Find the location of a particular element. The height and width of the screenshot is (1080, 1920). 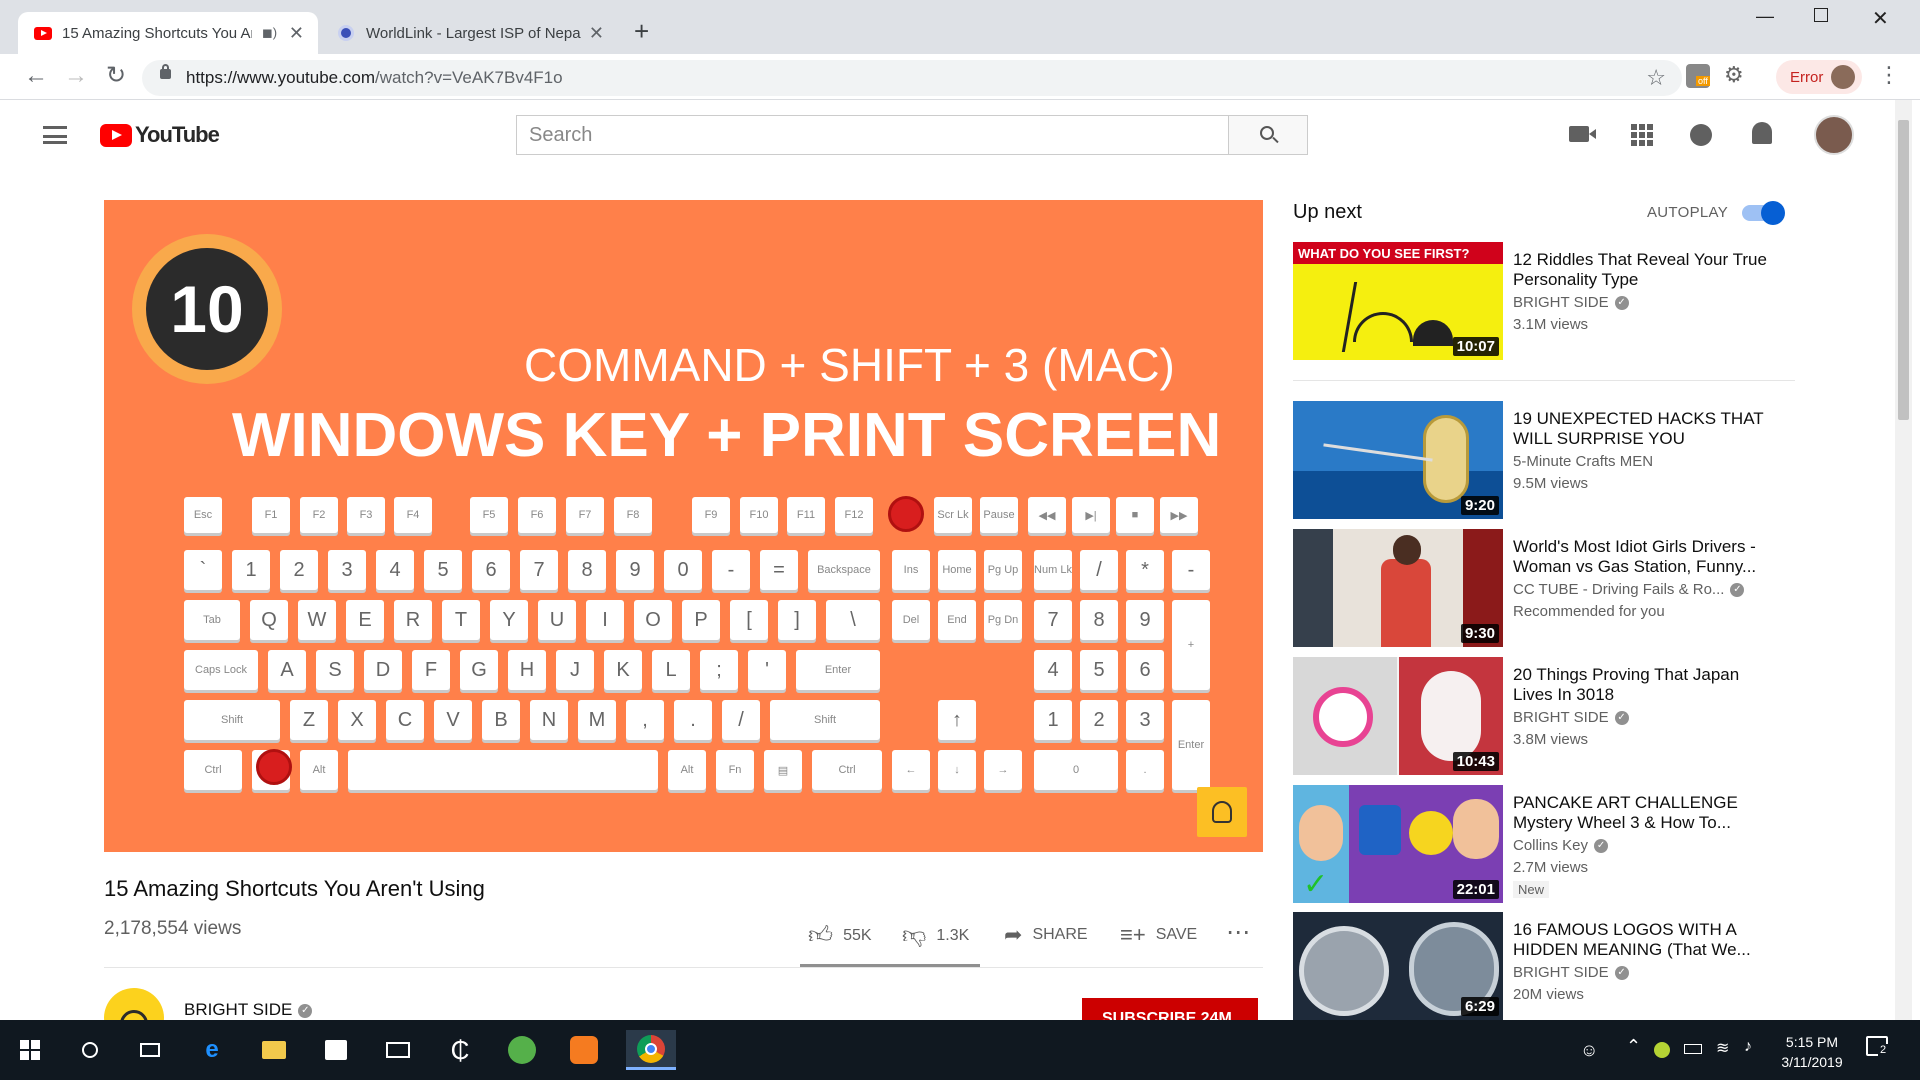

keyboard-key: 6 is located at coordinates (1145, 670).